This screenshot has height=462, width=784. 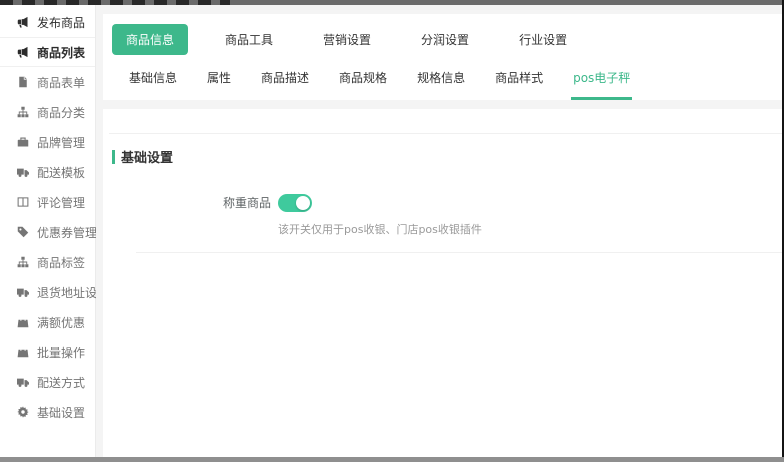 I want to click on sidebar-item-label: 评论管理, so click(x=61, y=202).